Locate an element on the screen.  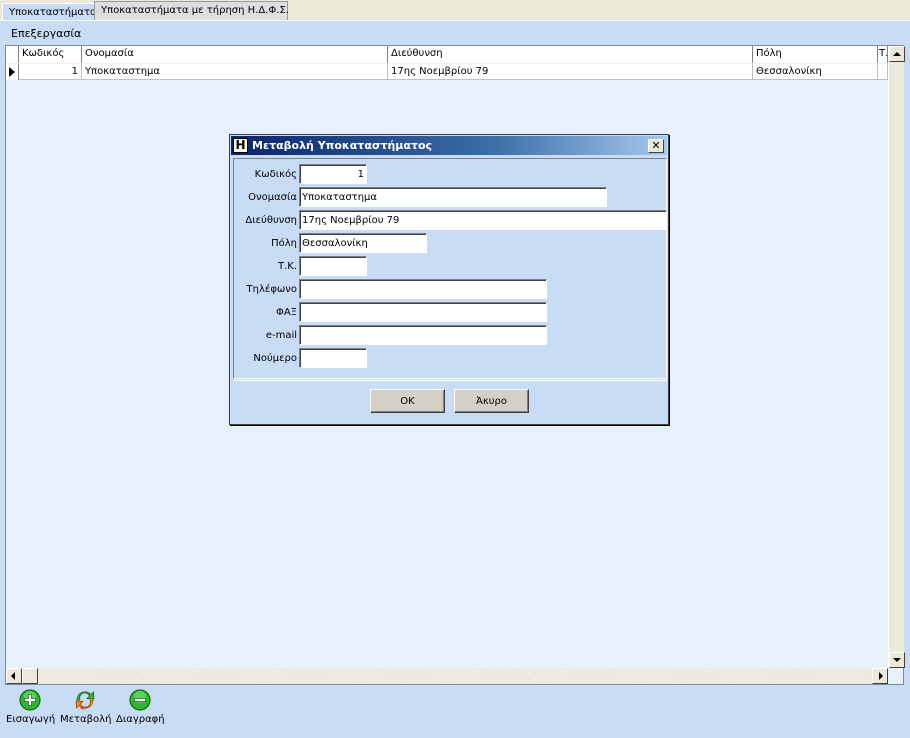
code-input is located at coordinates (333, 174).